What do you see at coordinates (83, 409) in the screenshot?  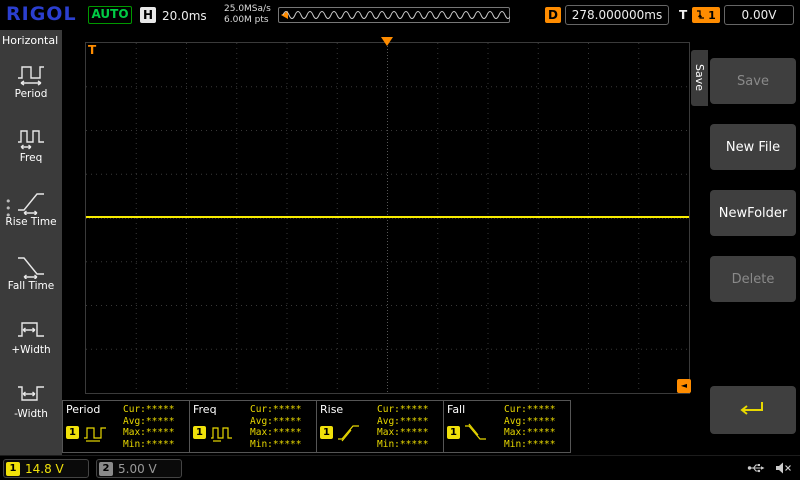 I see `measurement-title: Period` at bounding box center [83, 409].